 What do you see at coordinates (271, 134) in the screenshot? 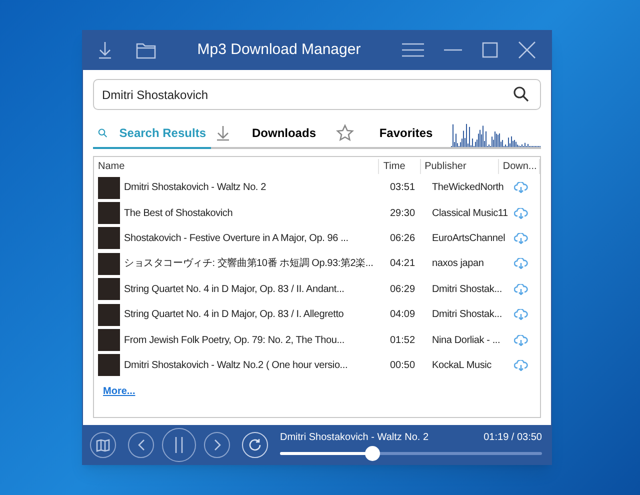
I see `tab: Downloads` at bounding box center [271, 134].